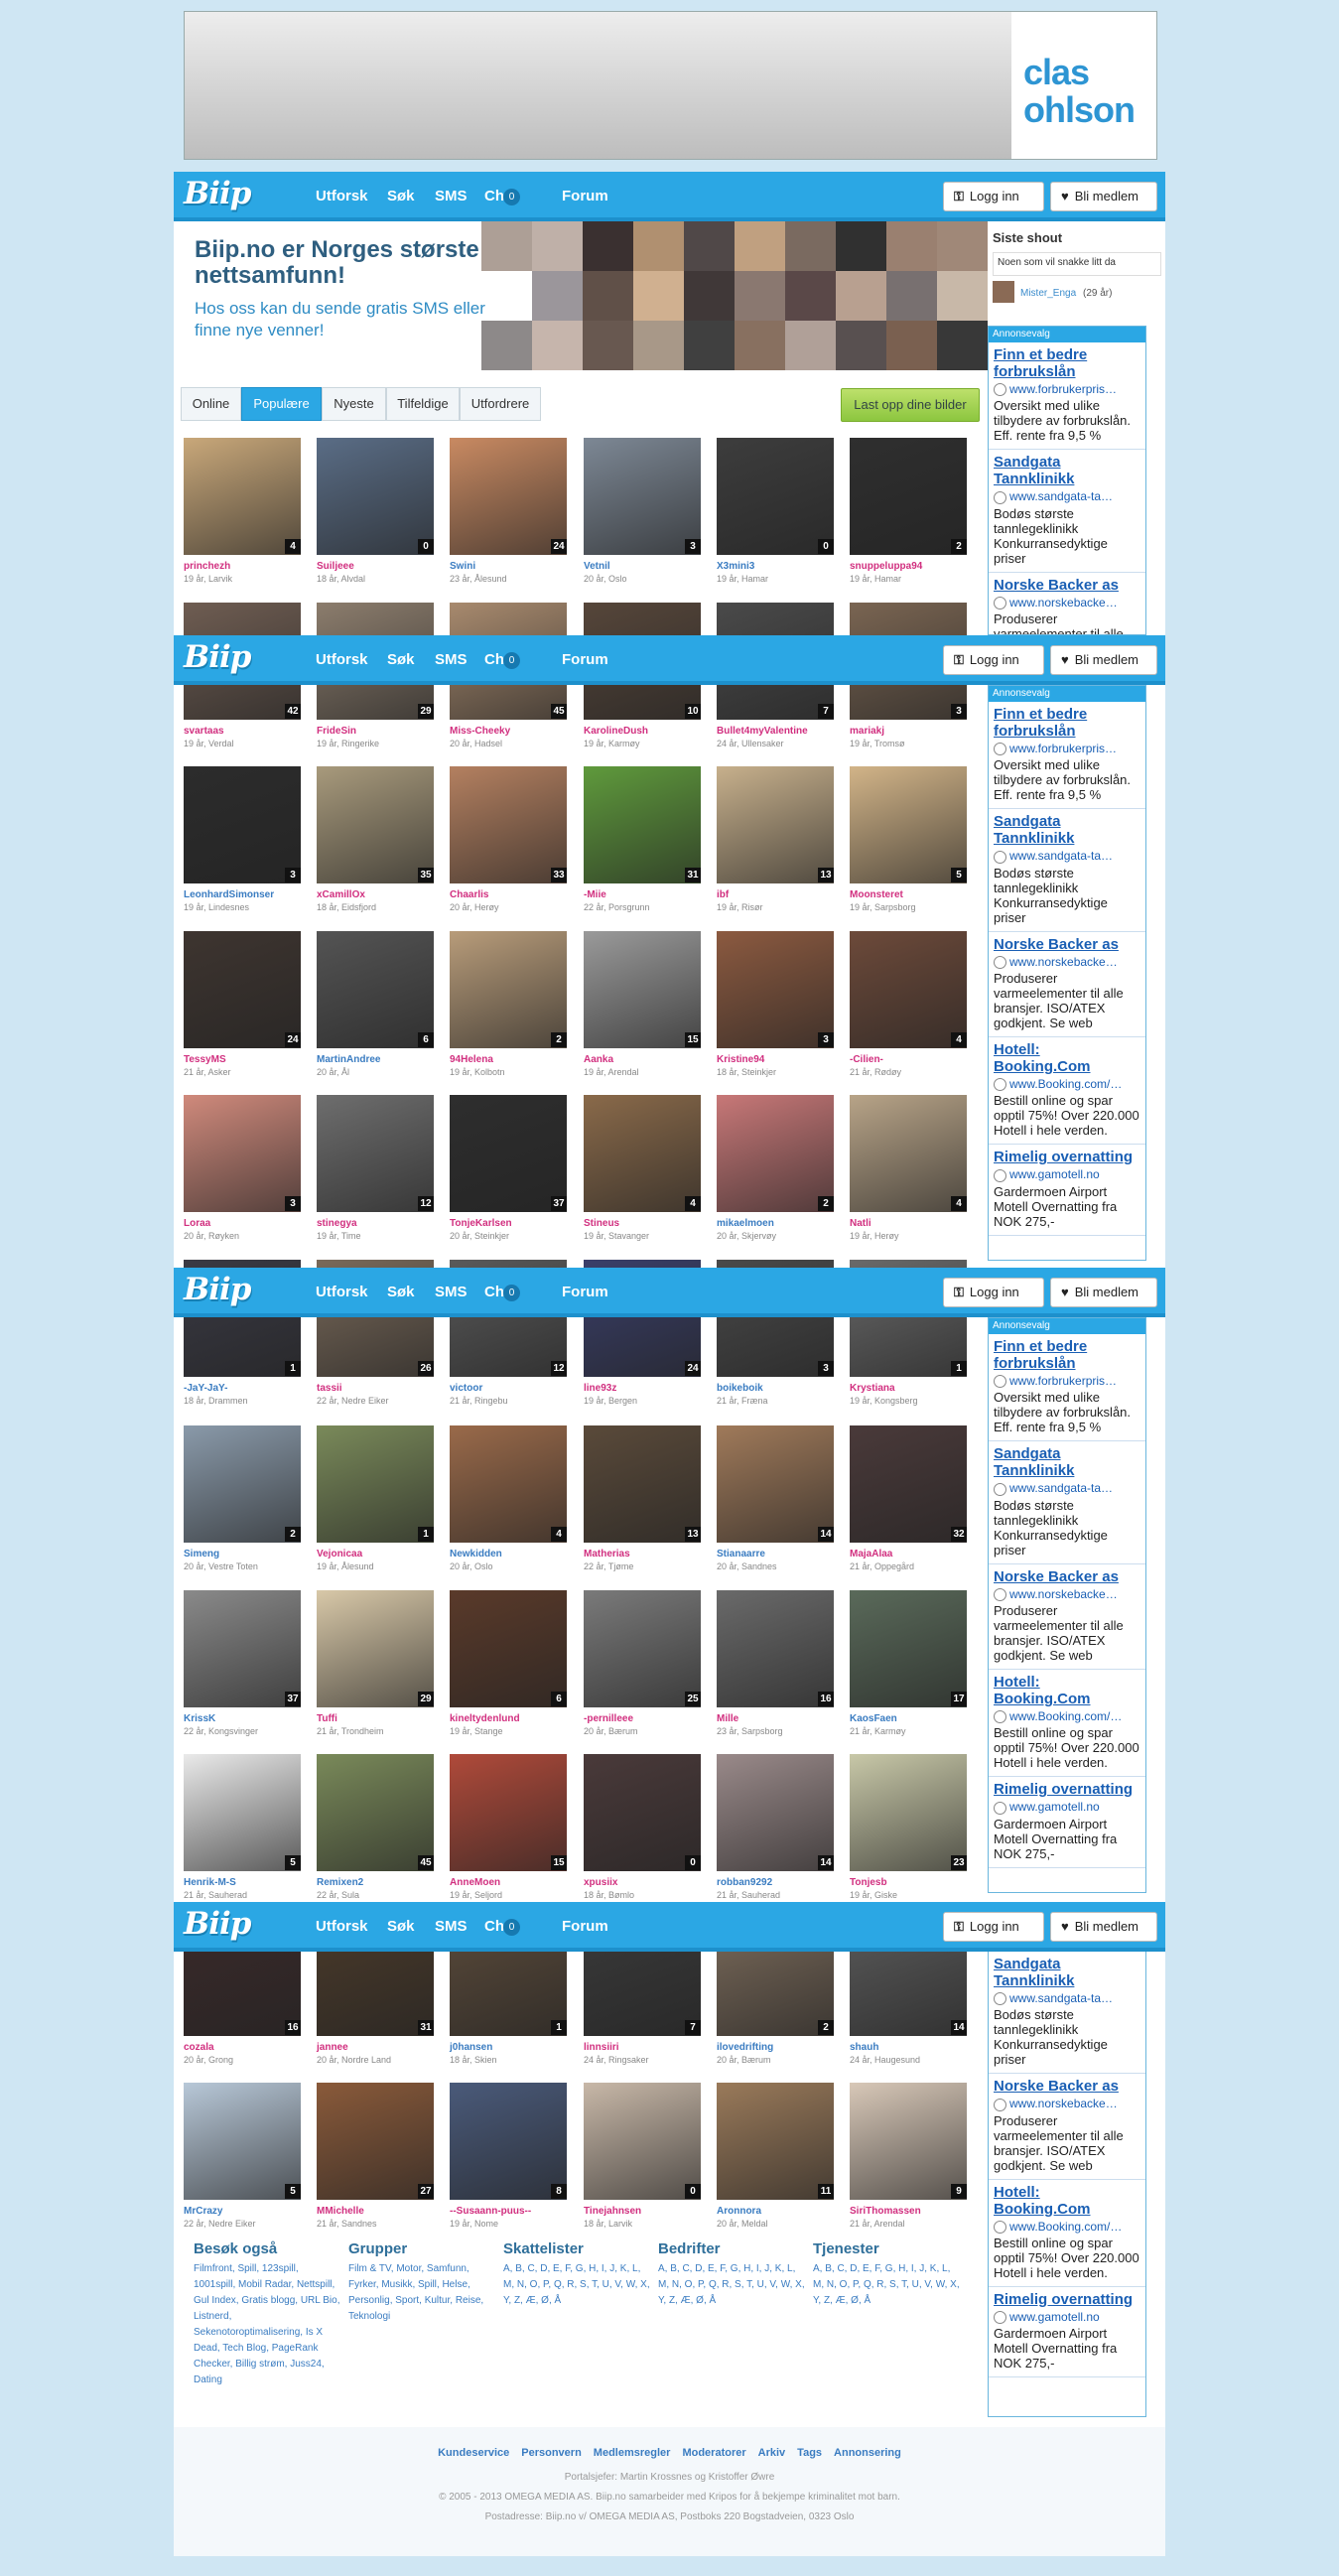 This screenshot has height=2576, width=1339. I want to click on user-name-link: Moonsteret, so click(876, 894).